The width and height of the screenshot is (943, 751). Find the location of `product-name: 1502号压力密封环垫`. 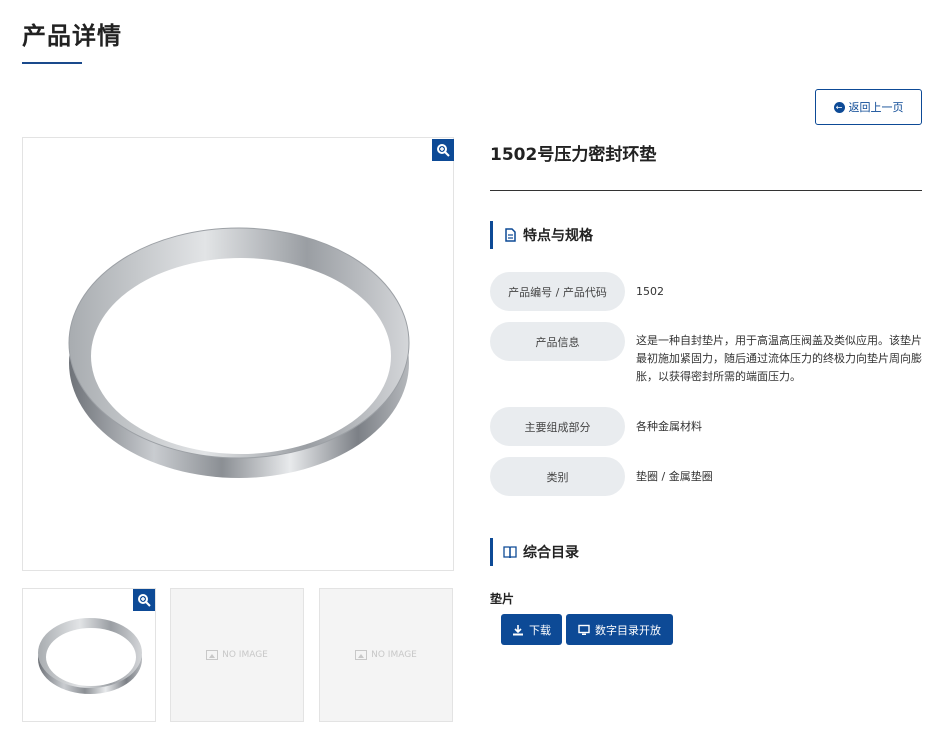

product-name: 1502号压力密封环垫 is located at coordinates (573, 155).